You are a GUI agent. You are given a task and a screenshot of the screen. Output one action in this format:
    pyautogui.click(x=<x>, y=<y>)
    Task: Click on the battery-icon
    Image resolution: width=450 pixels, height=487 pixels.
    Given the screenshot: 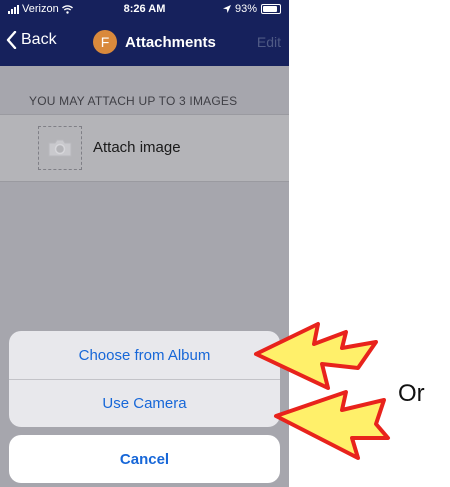 What is the action you would take?
    pyautogui.click(x=271, y=9)
    